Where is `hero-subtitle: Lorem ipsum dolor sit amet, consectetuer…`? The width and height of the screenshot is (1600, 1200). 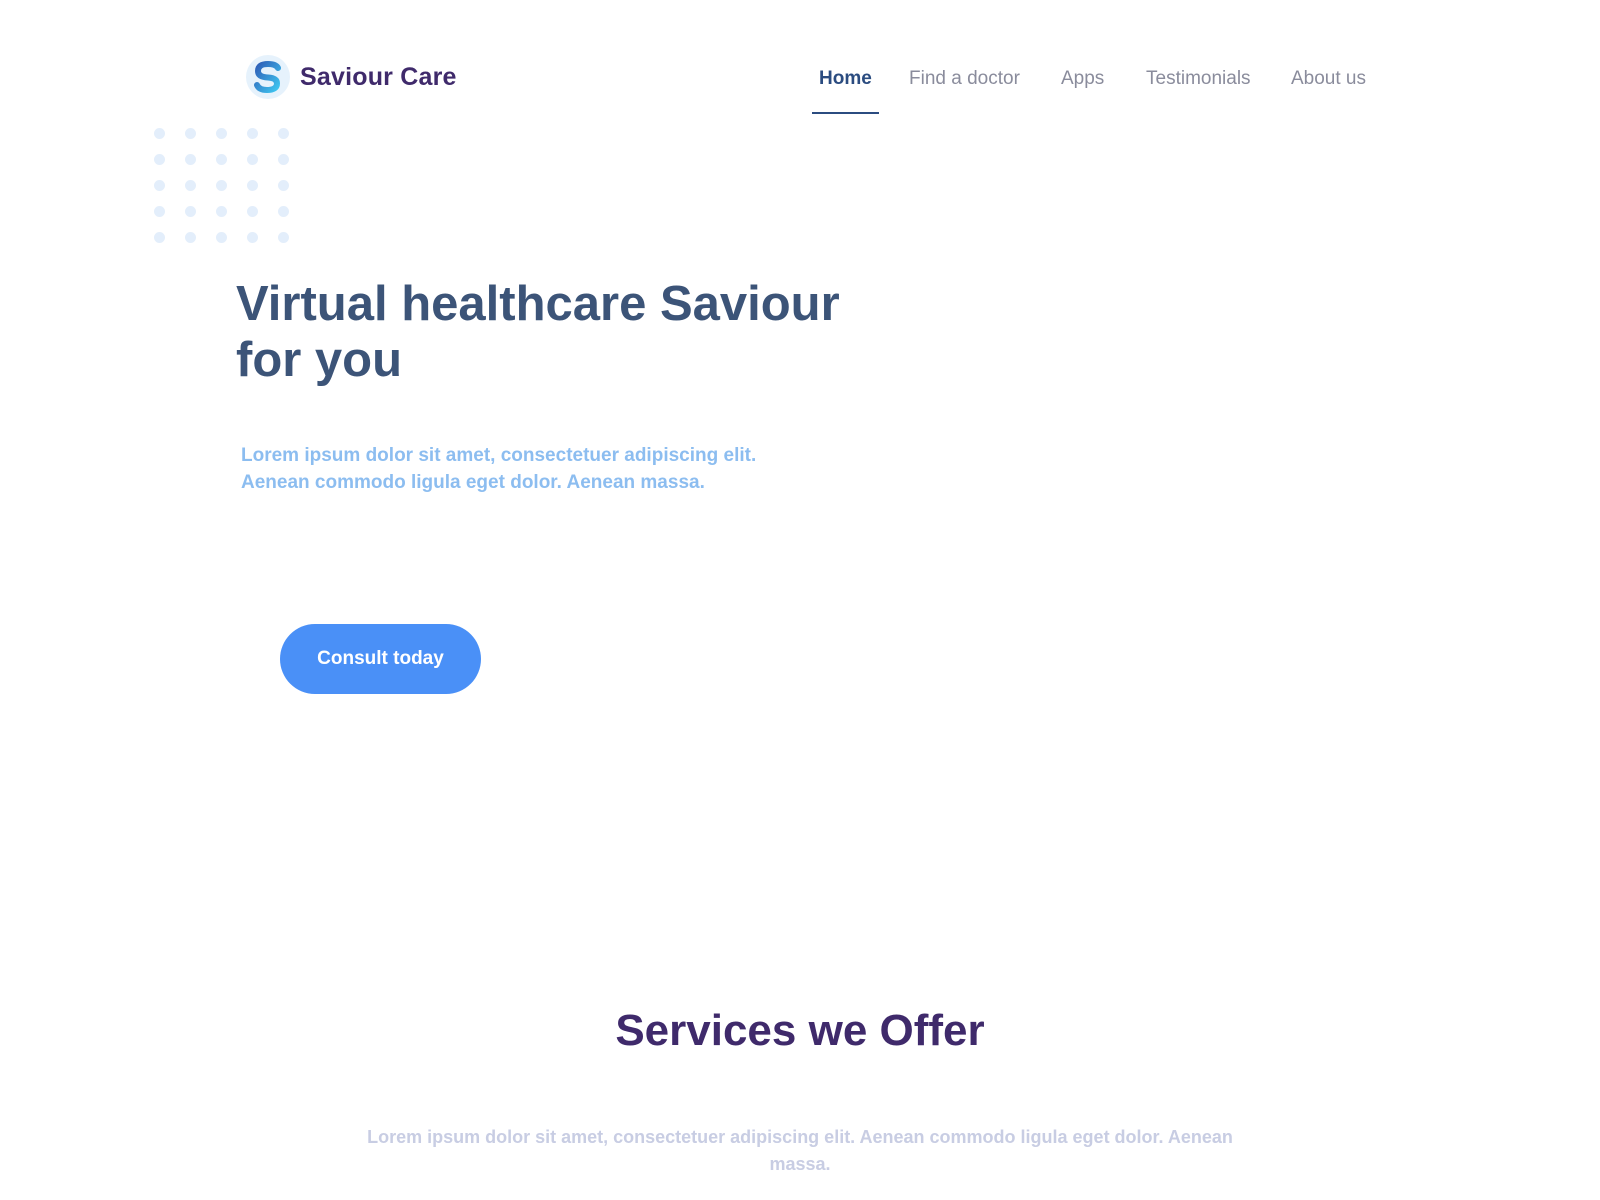 hero-subtitle: Lorem ipsum dolor sit amet, consectetuer… is located at coordinates (511, 469).